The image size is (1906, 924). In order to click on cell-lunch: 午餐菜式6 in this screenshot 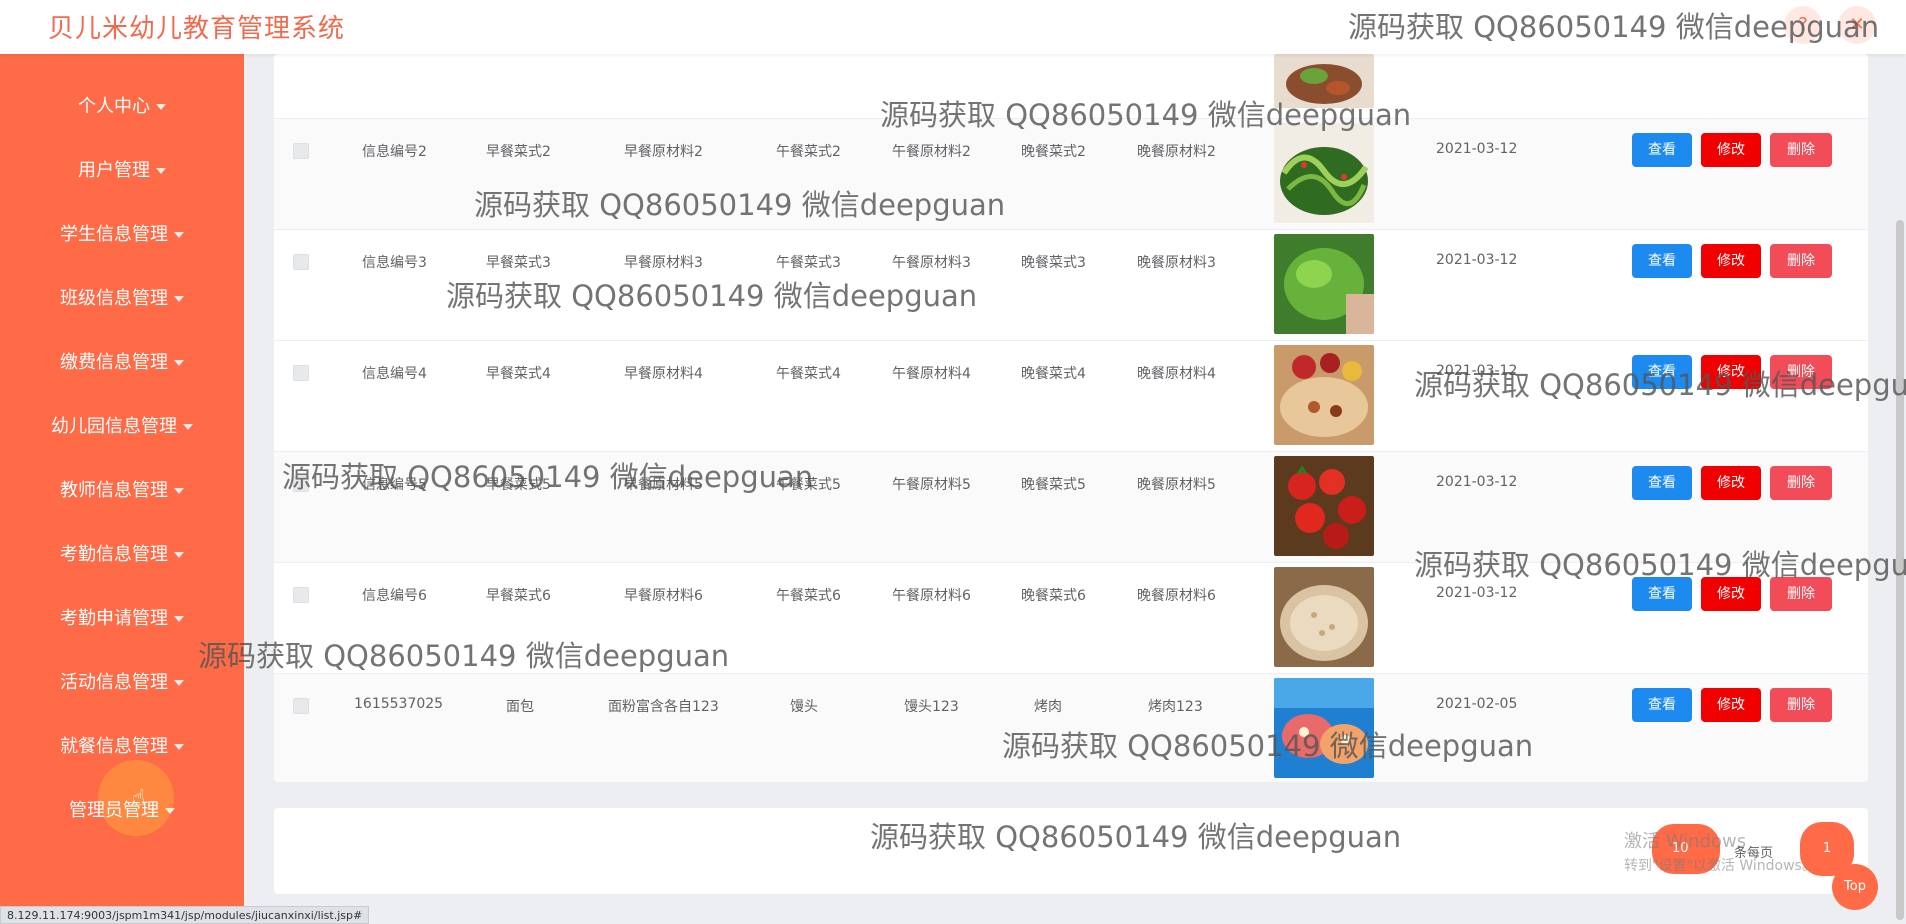, I will do `click(808, 596)`.